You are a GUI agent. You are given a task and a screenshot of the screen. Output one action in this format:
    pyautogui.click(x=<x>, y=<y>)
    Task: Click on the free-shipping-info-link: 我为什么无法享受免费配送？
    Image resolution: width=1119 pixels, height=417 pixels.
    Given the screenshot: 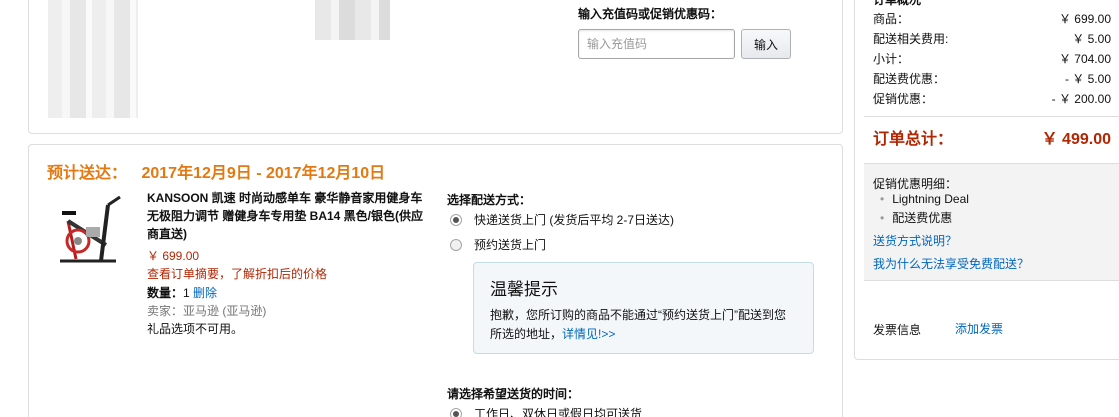 What is the action you would take?
    pyautogui.click(x=951, y=263)
    